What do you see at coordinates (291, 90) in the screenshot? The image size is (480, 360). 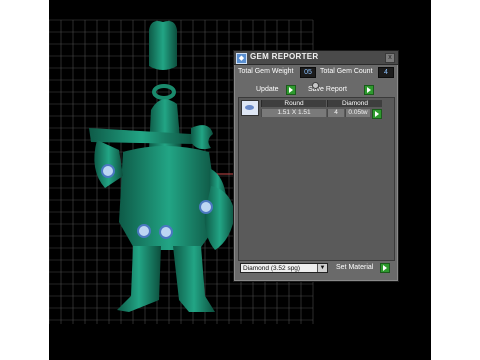 I see `update-play-arrow-icon` at bounding box center [291, 90].